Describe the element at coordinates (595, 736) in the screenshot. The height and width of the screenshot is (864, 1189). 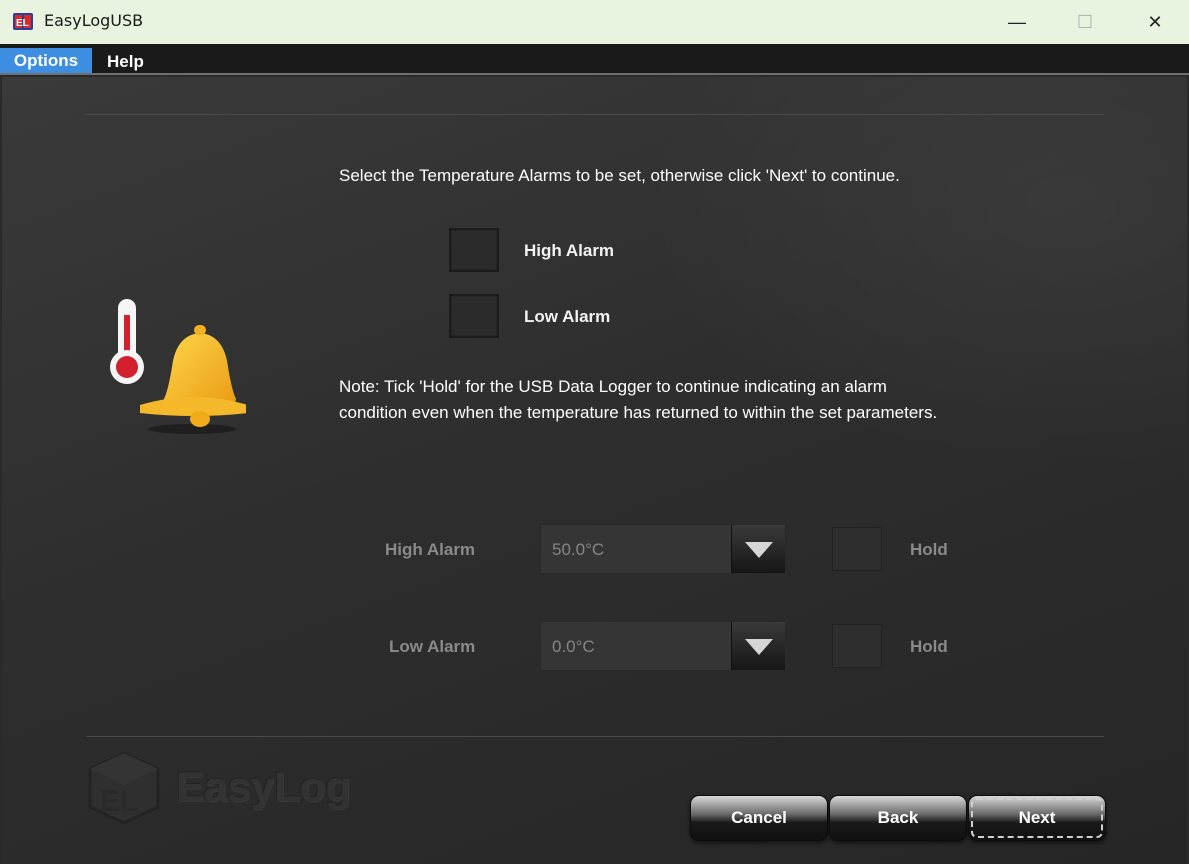
I see `bottom-divider` at that location.